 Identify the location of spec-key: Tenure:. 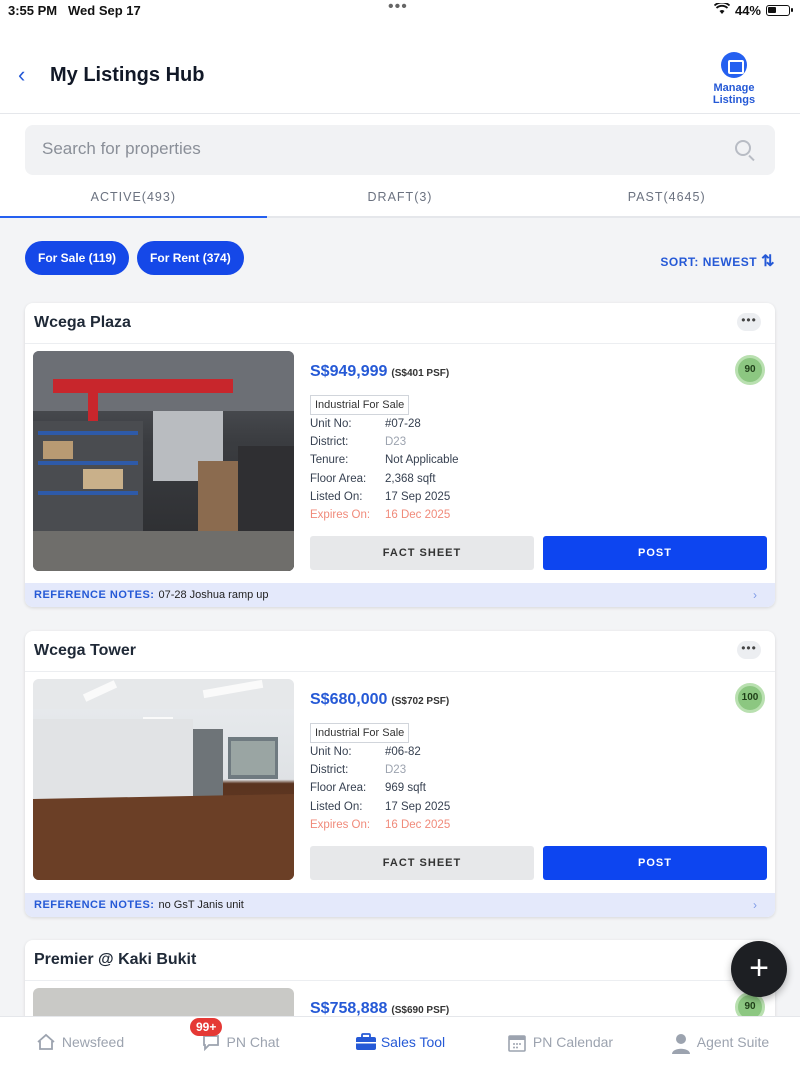
(329, 460).